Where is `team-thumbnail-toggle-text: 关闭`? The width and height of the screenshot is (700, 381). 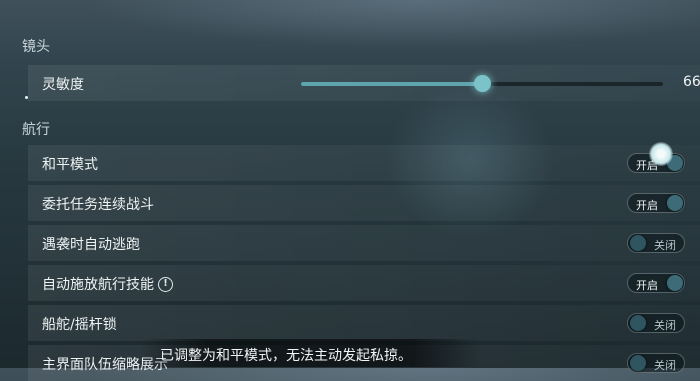 team-thumbnail-toggle-text: 关闭 is located at coordinates (665, 365).